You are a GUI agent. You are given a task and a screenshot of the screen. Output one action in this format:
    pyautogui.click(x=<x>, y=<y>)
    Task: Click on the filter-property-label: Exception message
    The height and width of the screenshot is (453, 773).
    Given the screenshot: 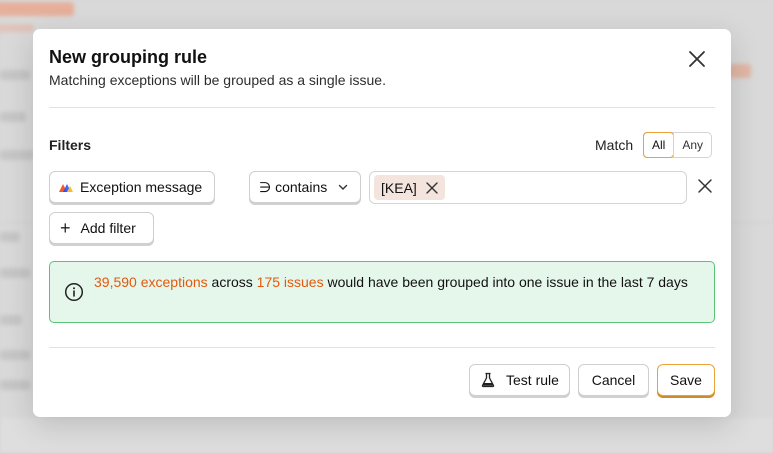 What is the action you would take?
    pyautogui.click(x=141, y=187)
    